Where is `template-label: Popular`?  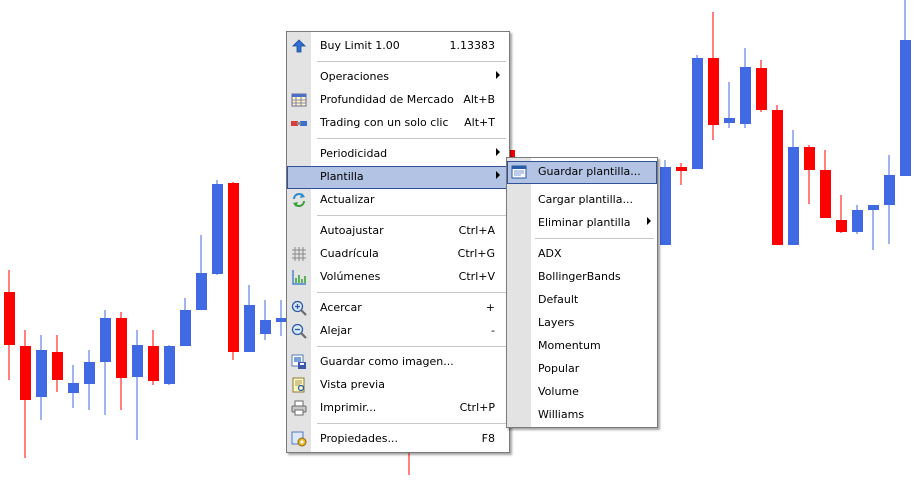 template-label: Popular is located at coordinates (559, 368).